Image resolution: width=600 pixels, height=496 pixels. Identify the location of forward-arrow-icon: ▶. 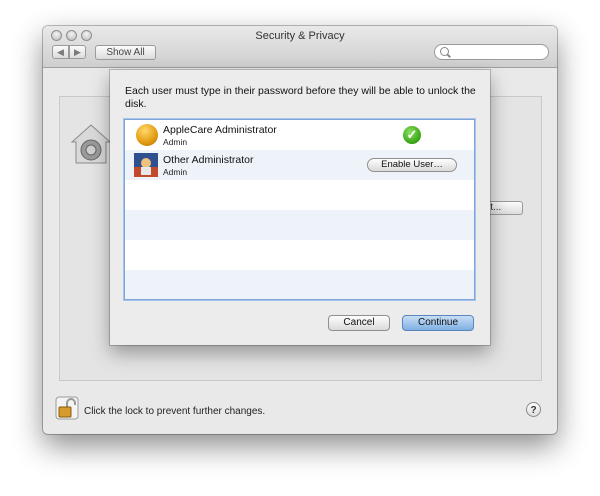
(77, 52).